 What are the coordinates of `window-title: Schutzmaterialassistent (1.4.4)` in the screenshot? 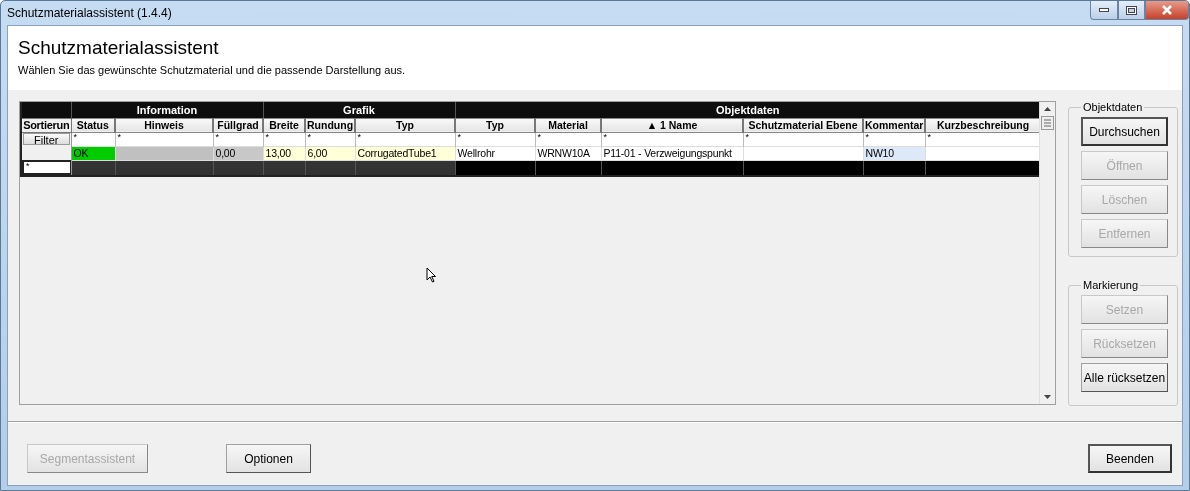 It's located at (89, 13).